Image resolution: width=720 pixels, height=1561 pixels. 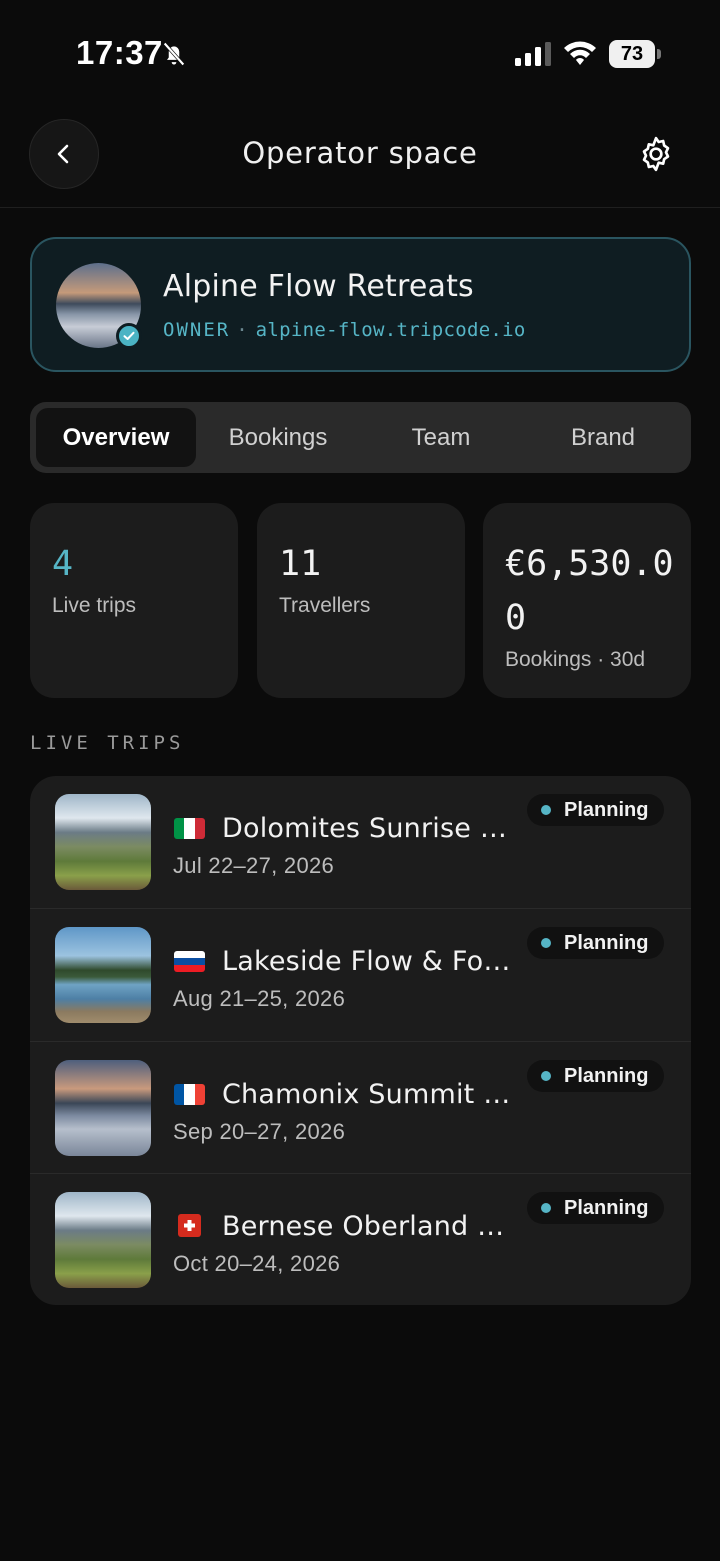 I want to click on france-flag-icon, so click(x=189, y=1094).